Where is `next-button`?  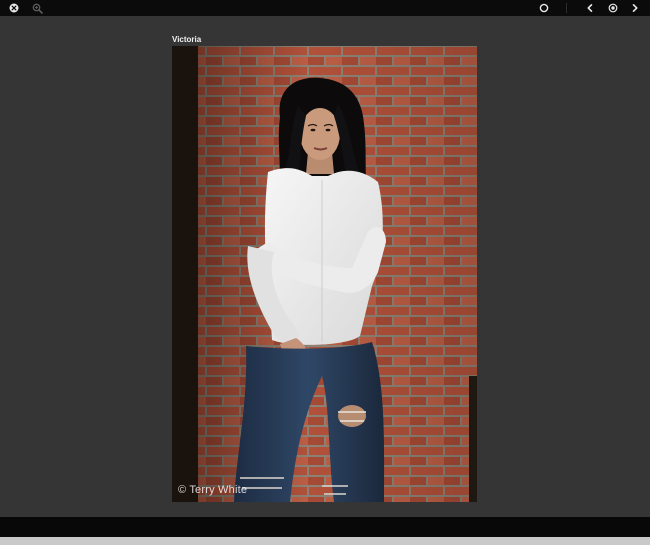 next-button is located at coordinates (635, 8).